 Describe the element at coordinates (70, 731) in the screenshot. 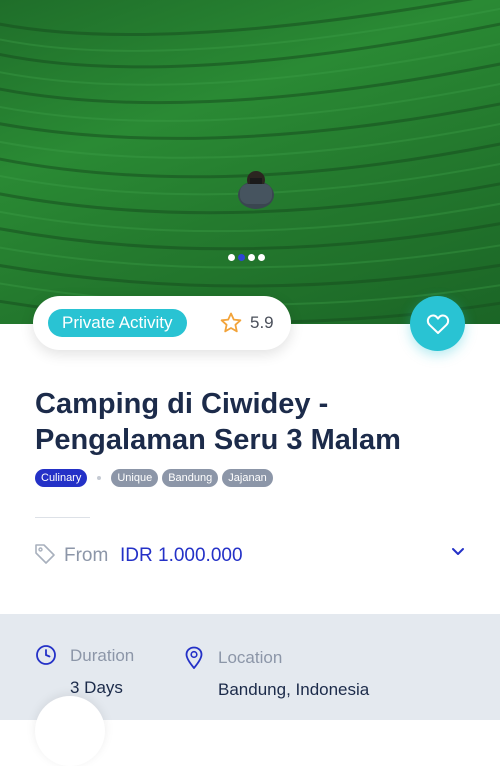

I see `floating-action-button` at that location.